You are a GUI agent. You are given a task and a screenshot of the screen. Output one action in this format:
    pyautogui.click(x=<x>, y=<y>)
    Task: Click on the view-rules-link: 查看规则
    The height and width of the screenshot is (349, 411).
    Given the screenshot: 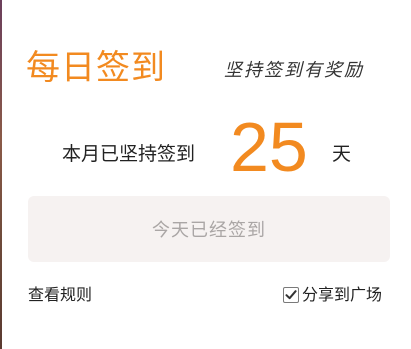 What is the action you would take?
    pyautogui.click(x=60, y=295)
    